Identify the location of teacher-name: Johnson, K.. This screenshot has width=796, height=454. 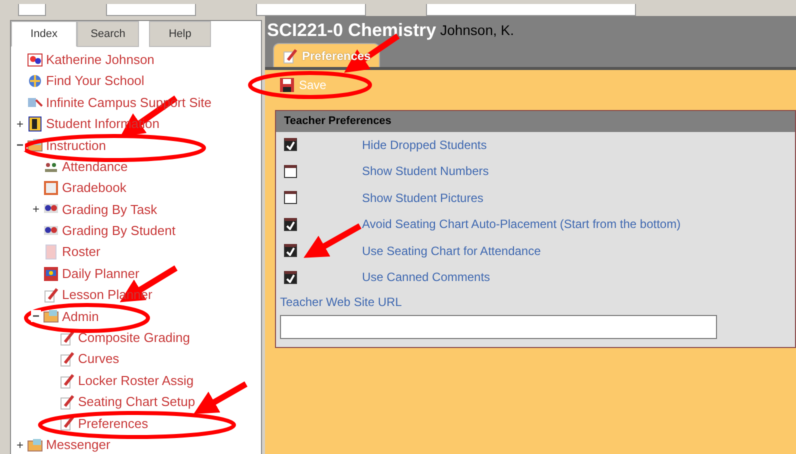
(477, 30).